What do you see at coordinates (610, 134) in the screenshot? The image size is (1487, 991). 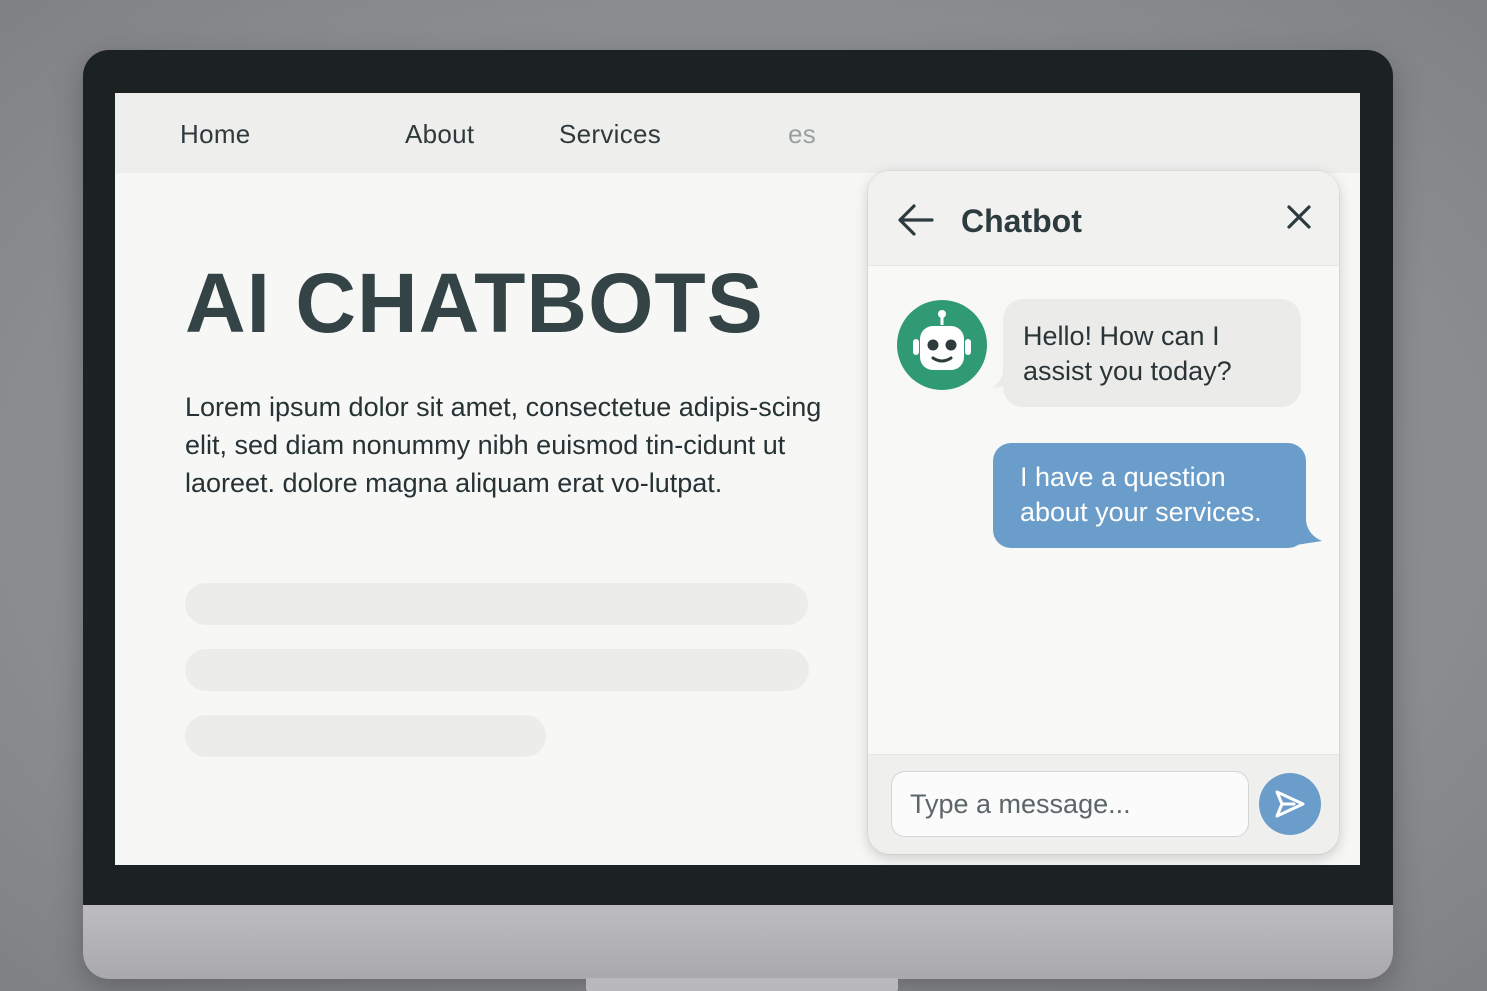 I see `nav-services-link: Services` at bounding box center [610, 134].